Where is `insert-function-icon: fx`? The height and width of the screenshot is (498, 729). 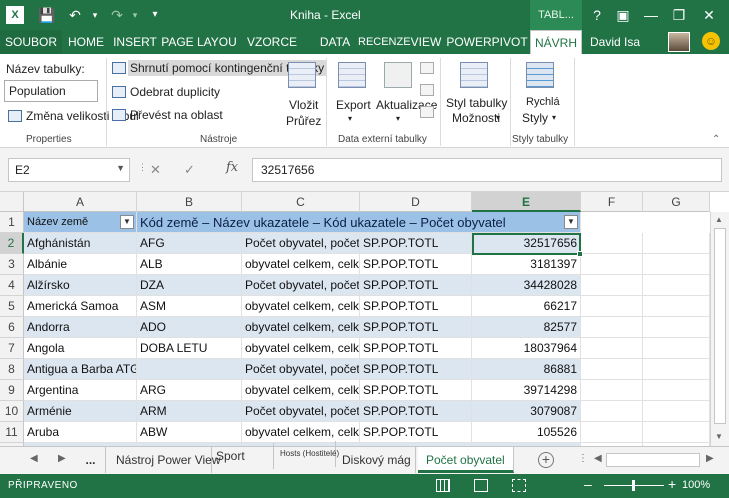
insert-function-icon: fx is located at coordinates (232, 167).